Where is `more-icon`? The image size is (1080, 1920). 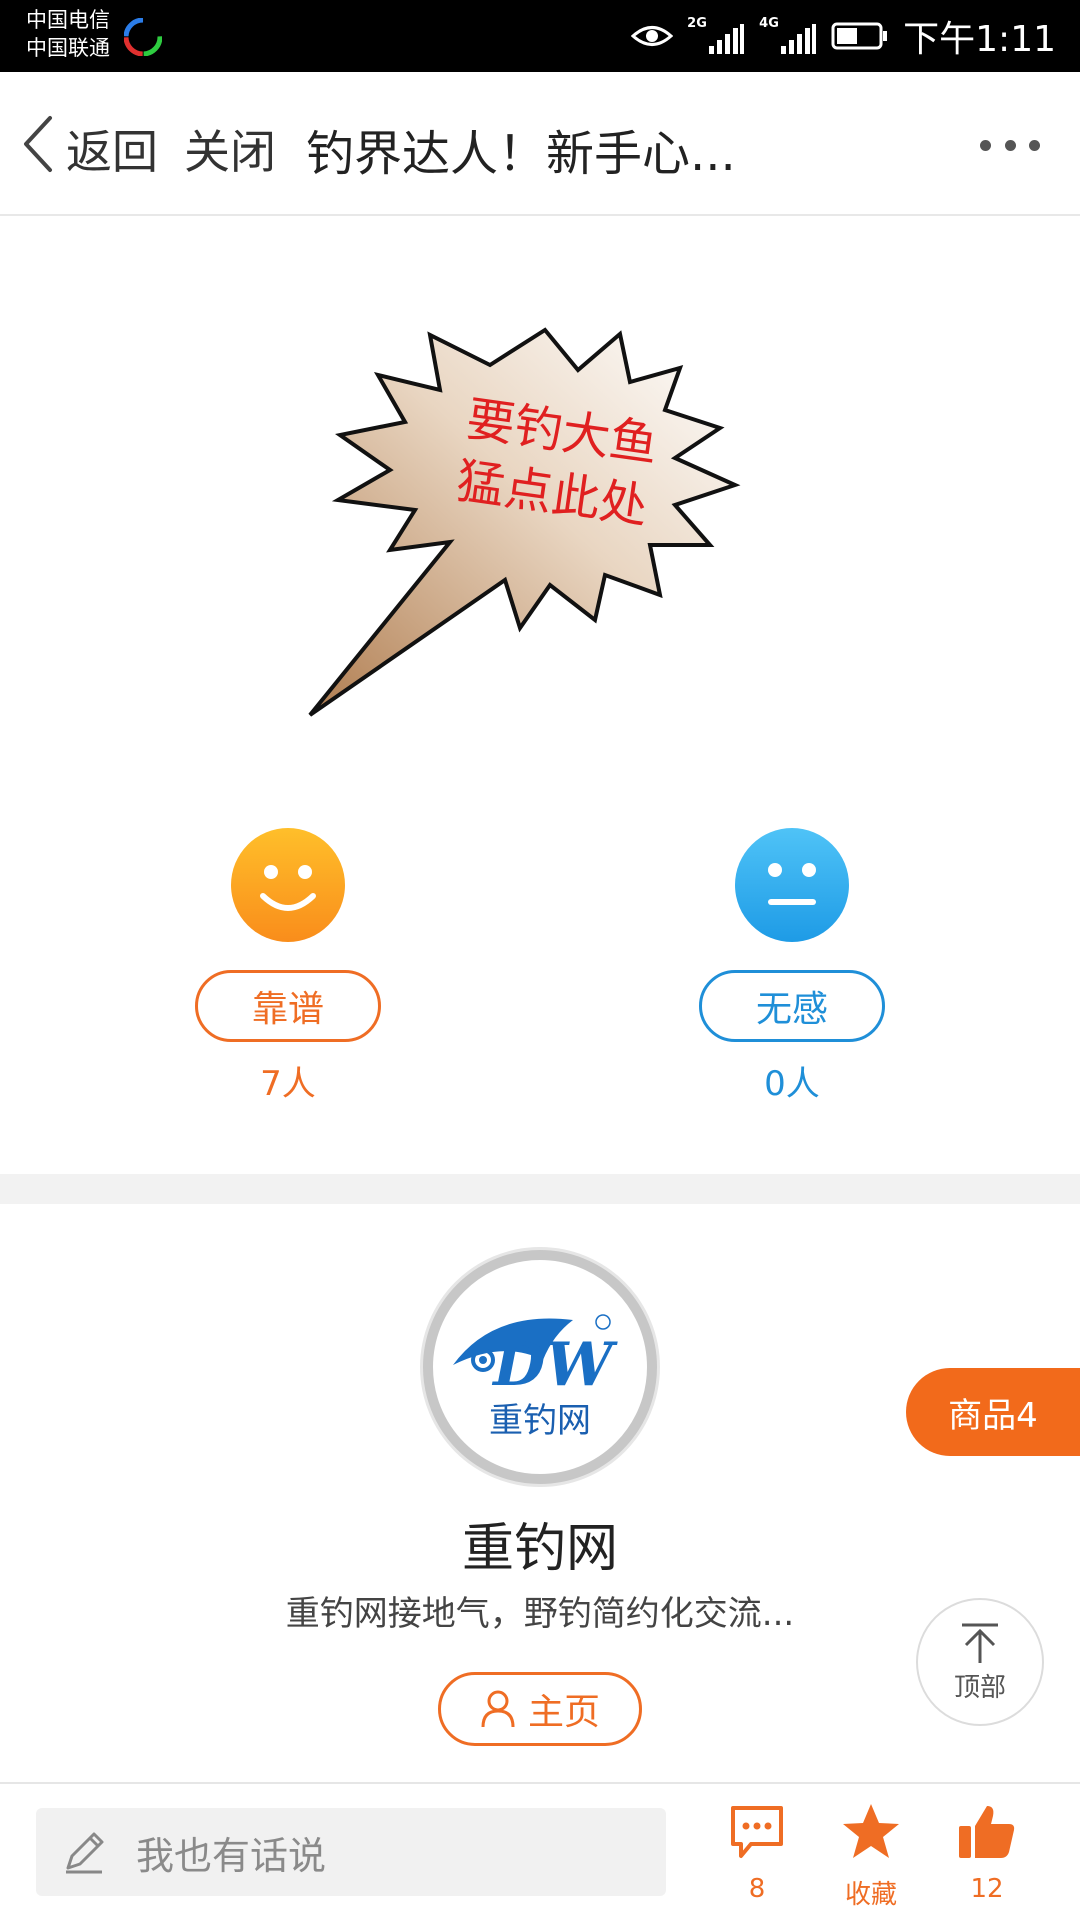
more-icon is located at coordinates (1010, 145).